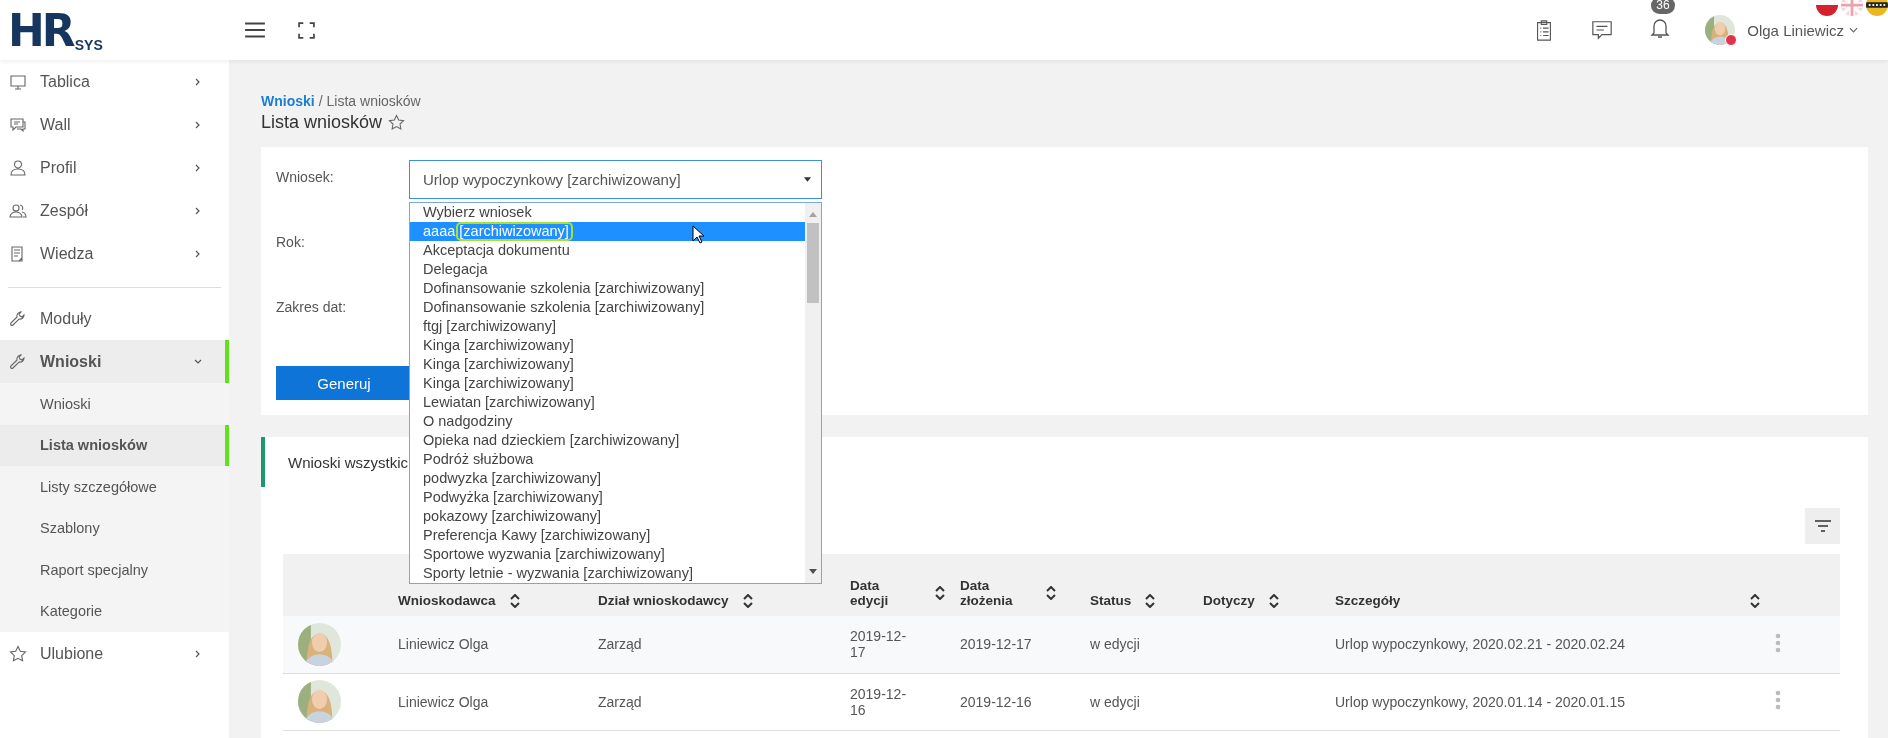  Describe the element at coordinates (663, 600) in the screenshot. I see `column-header: Dział wnioskodawcy` at that location.